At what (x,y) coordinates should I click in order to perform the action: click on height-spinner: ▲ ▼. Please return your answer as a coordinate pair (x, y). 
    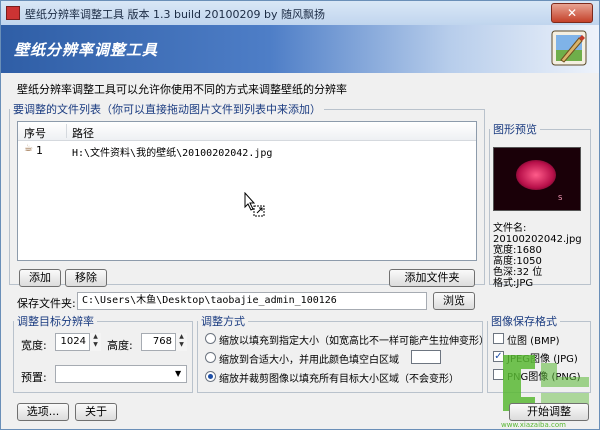
    Looking at the image, I should click on (181, 342).